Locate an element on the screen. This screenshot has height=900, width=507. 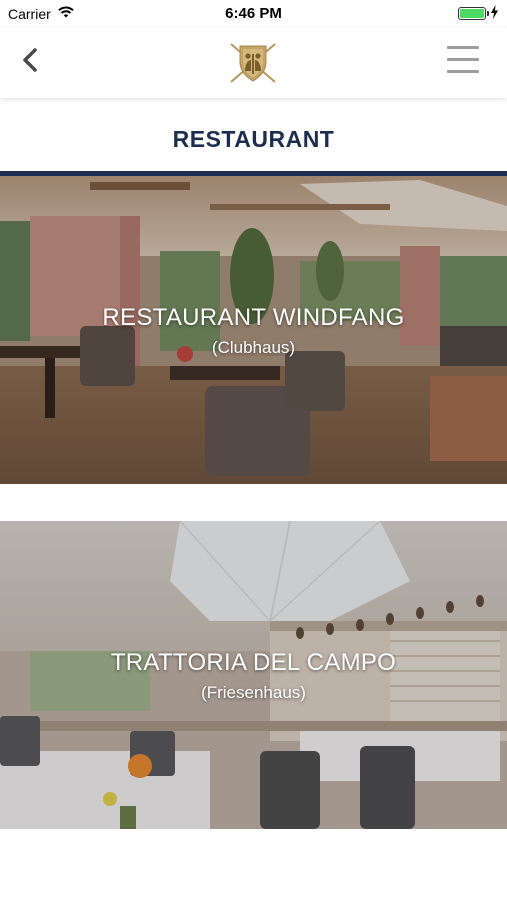
nav-bar is located at coordinates (253, 63).